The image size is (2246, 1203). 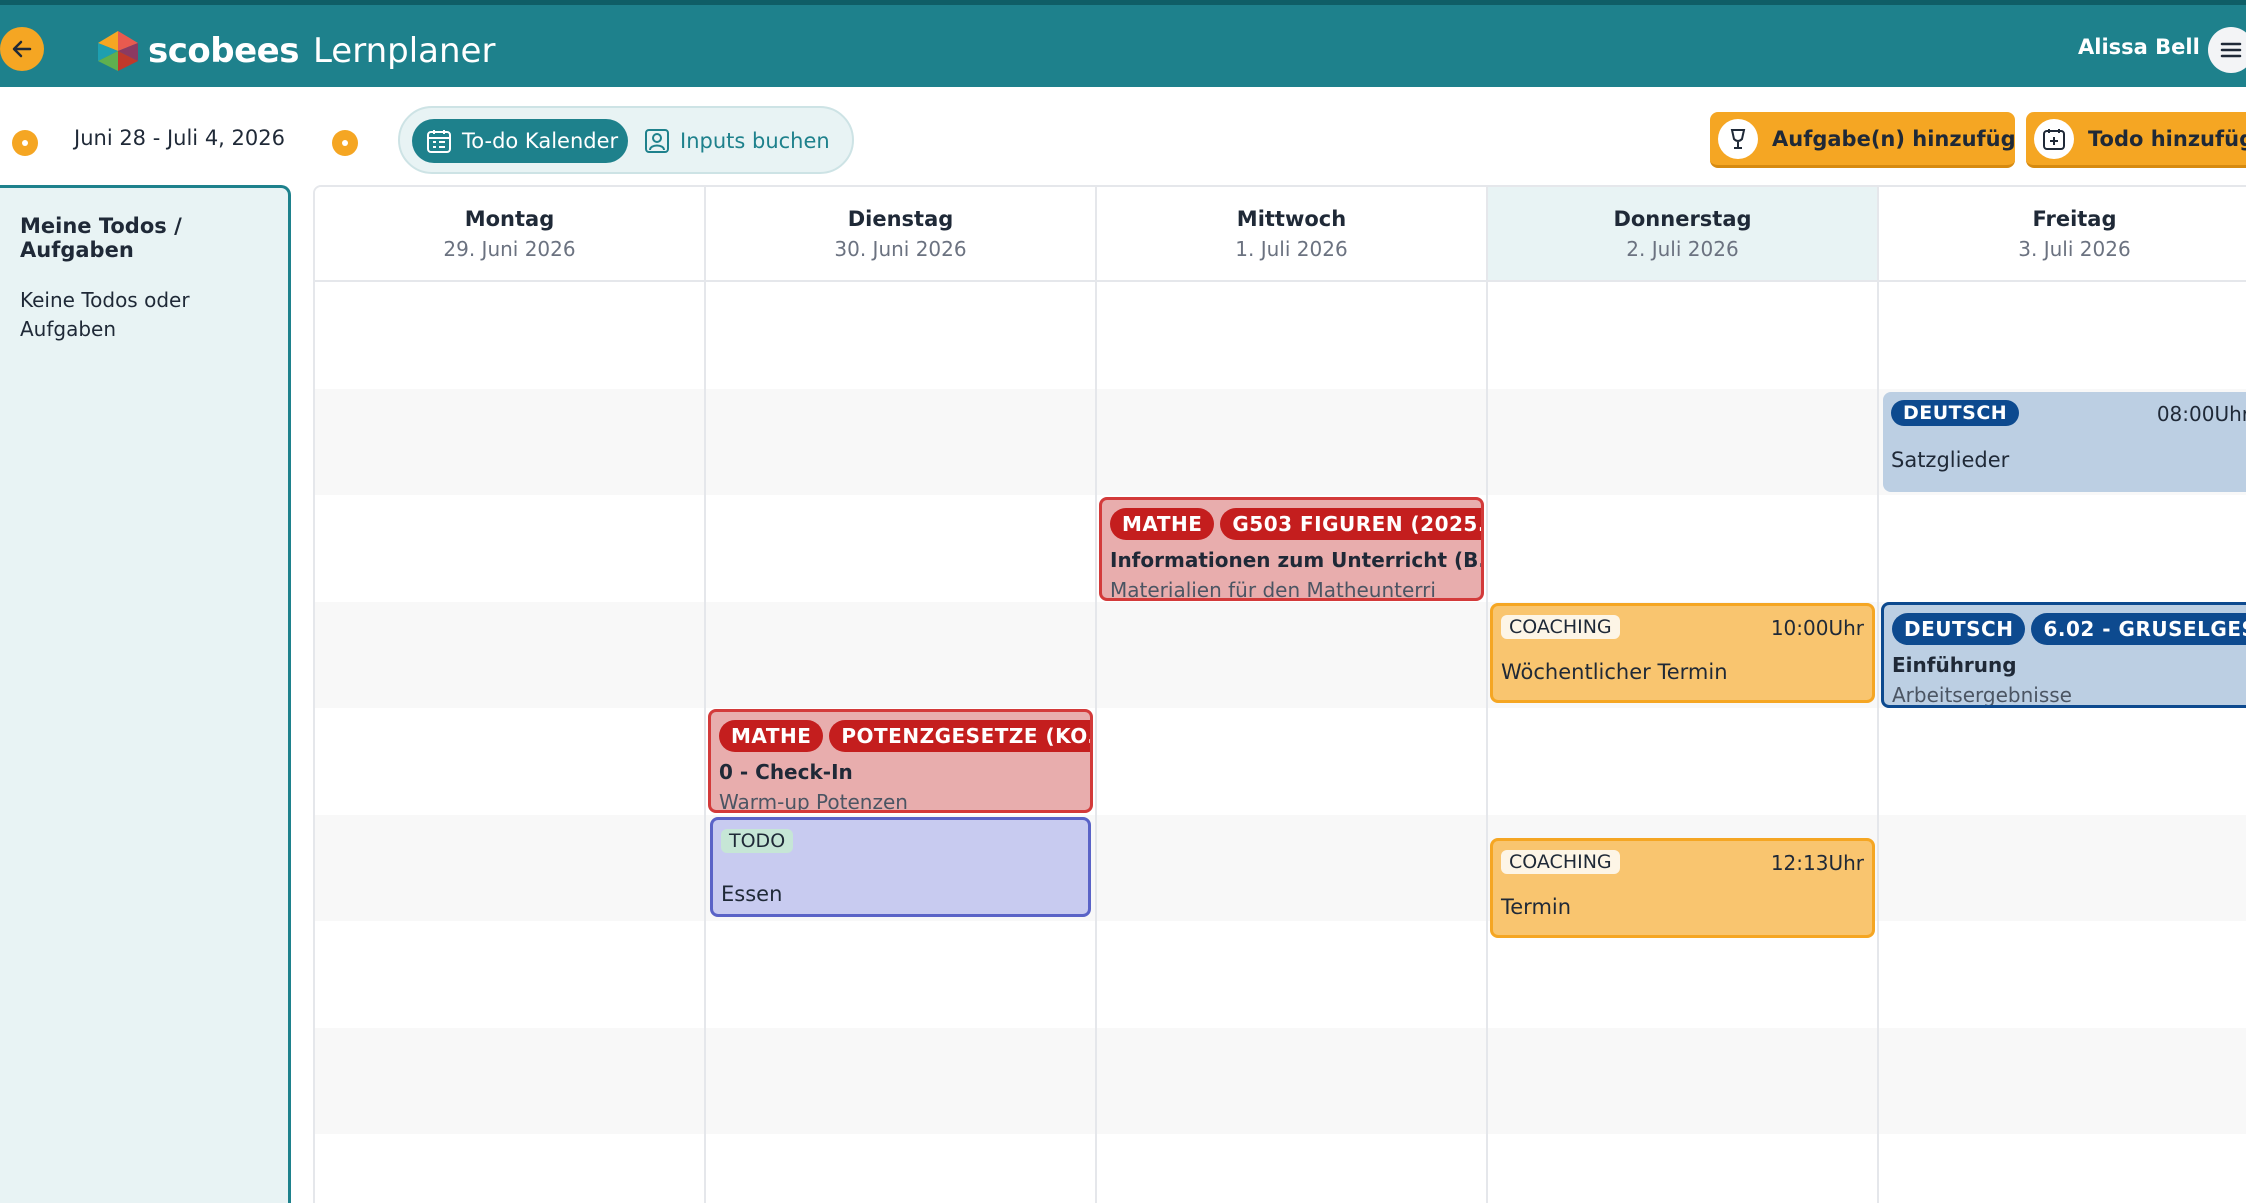 I want to click on task-icon-wrap, so click(x=1738, y=138).